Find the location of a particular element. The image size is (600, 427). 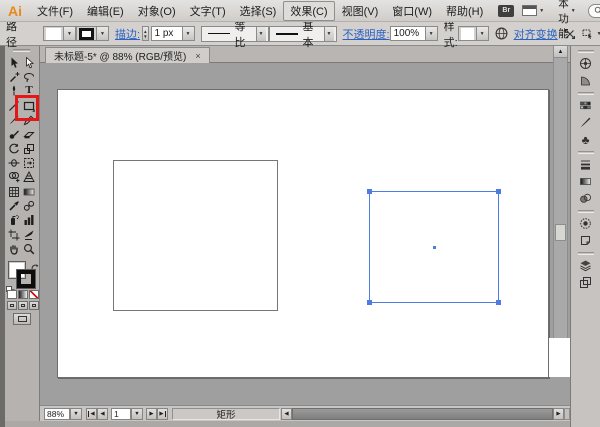

tool-zoom is located at coordinates (29, 248).